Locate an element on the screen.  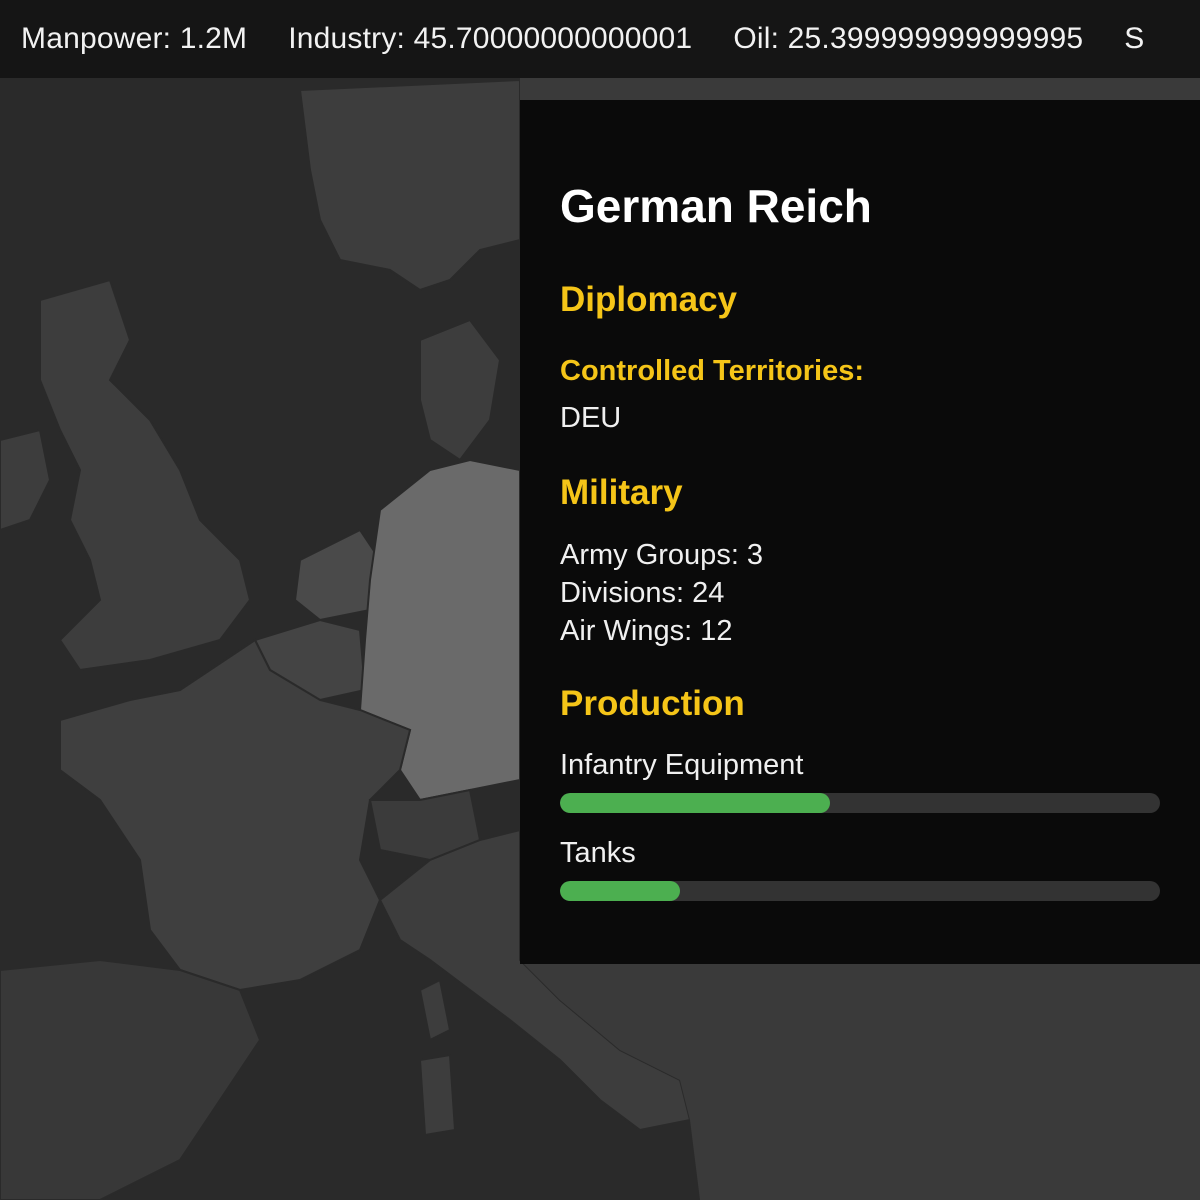
production-heading: Production is located at coordinates (652, 703).